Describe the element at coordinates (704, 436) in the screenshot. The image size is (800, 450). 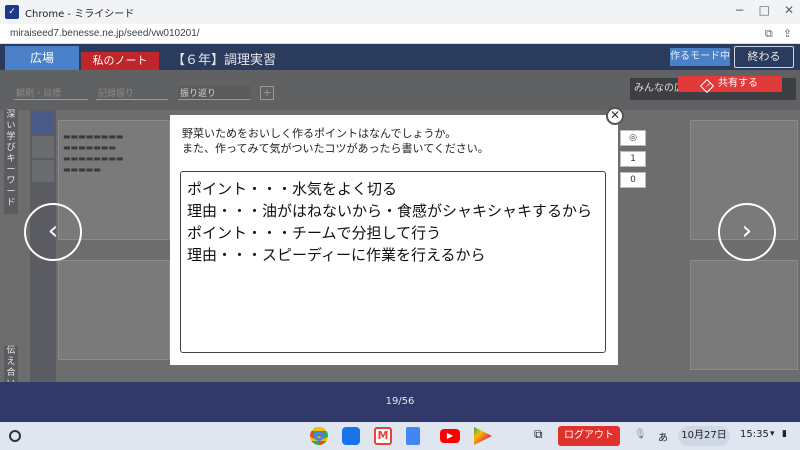
I see `date-pill: 10月27日` at that location.